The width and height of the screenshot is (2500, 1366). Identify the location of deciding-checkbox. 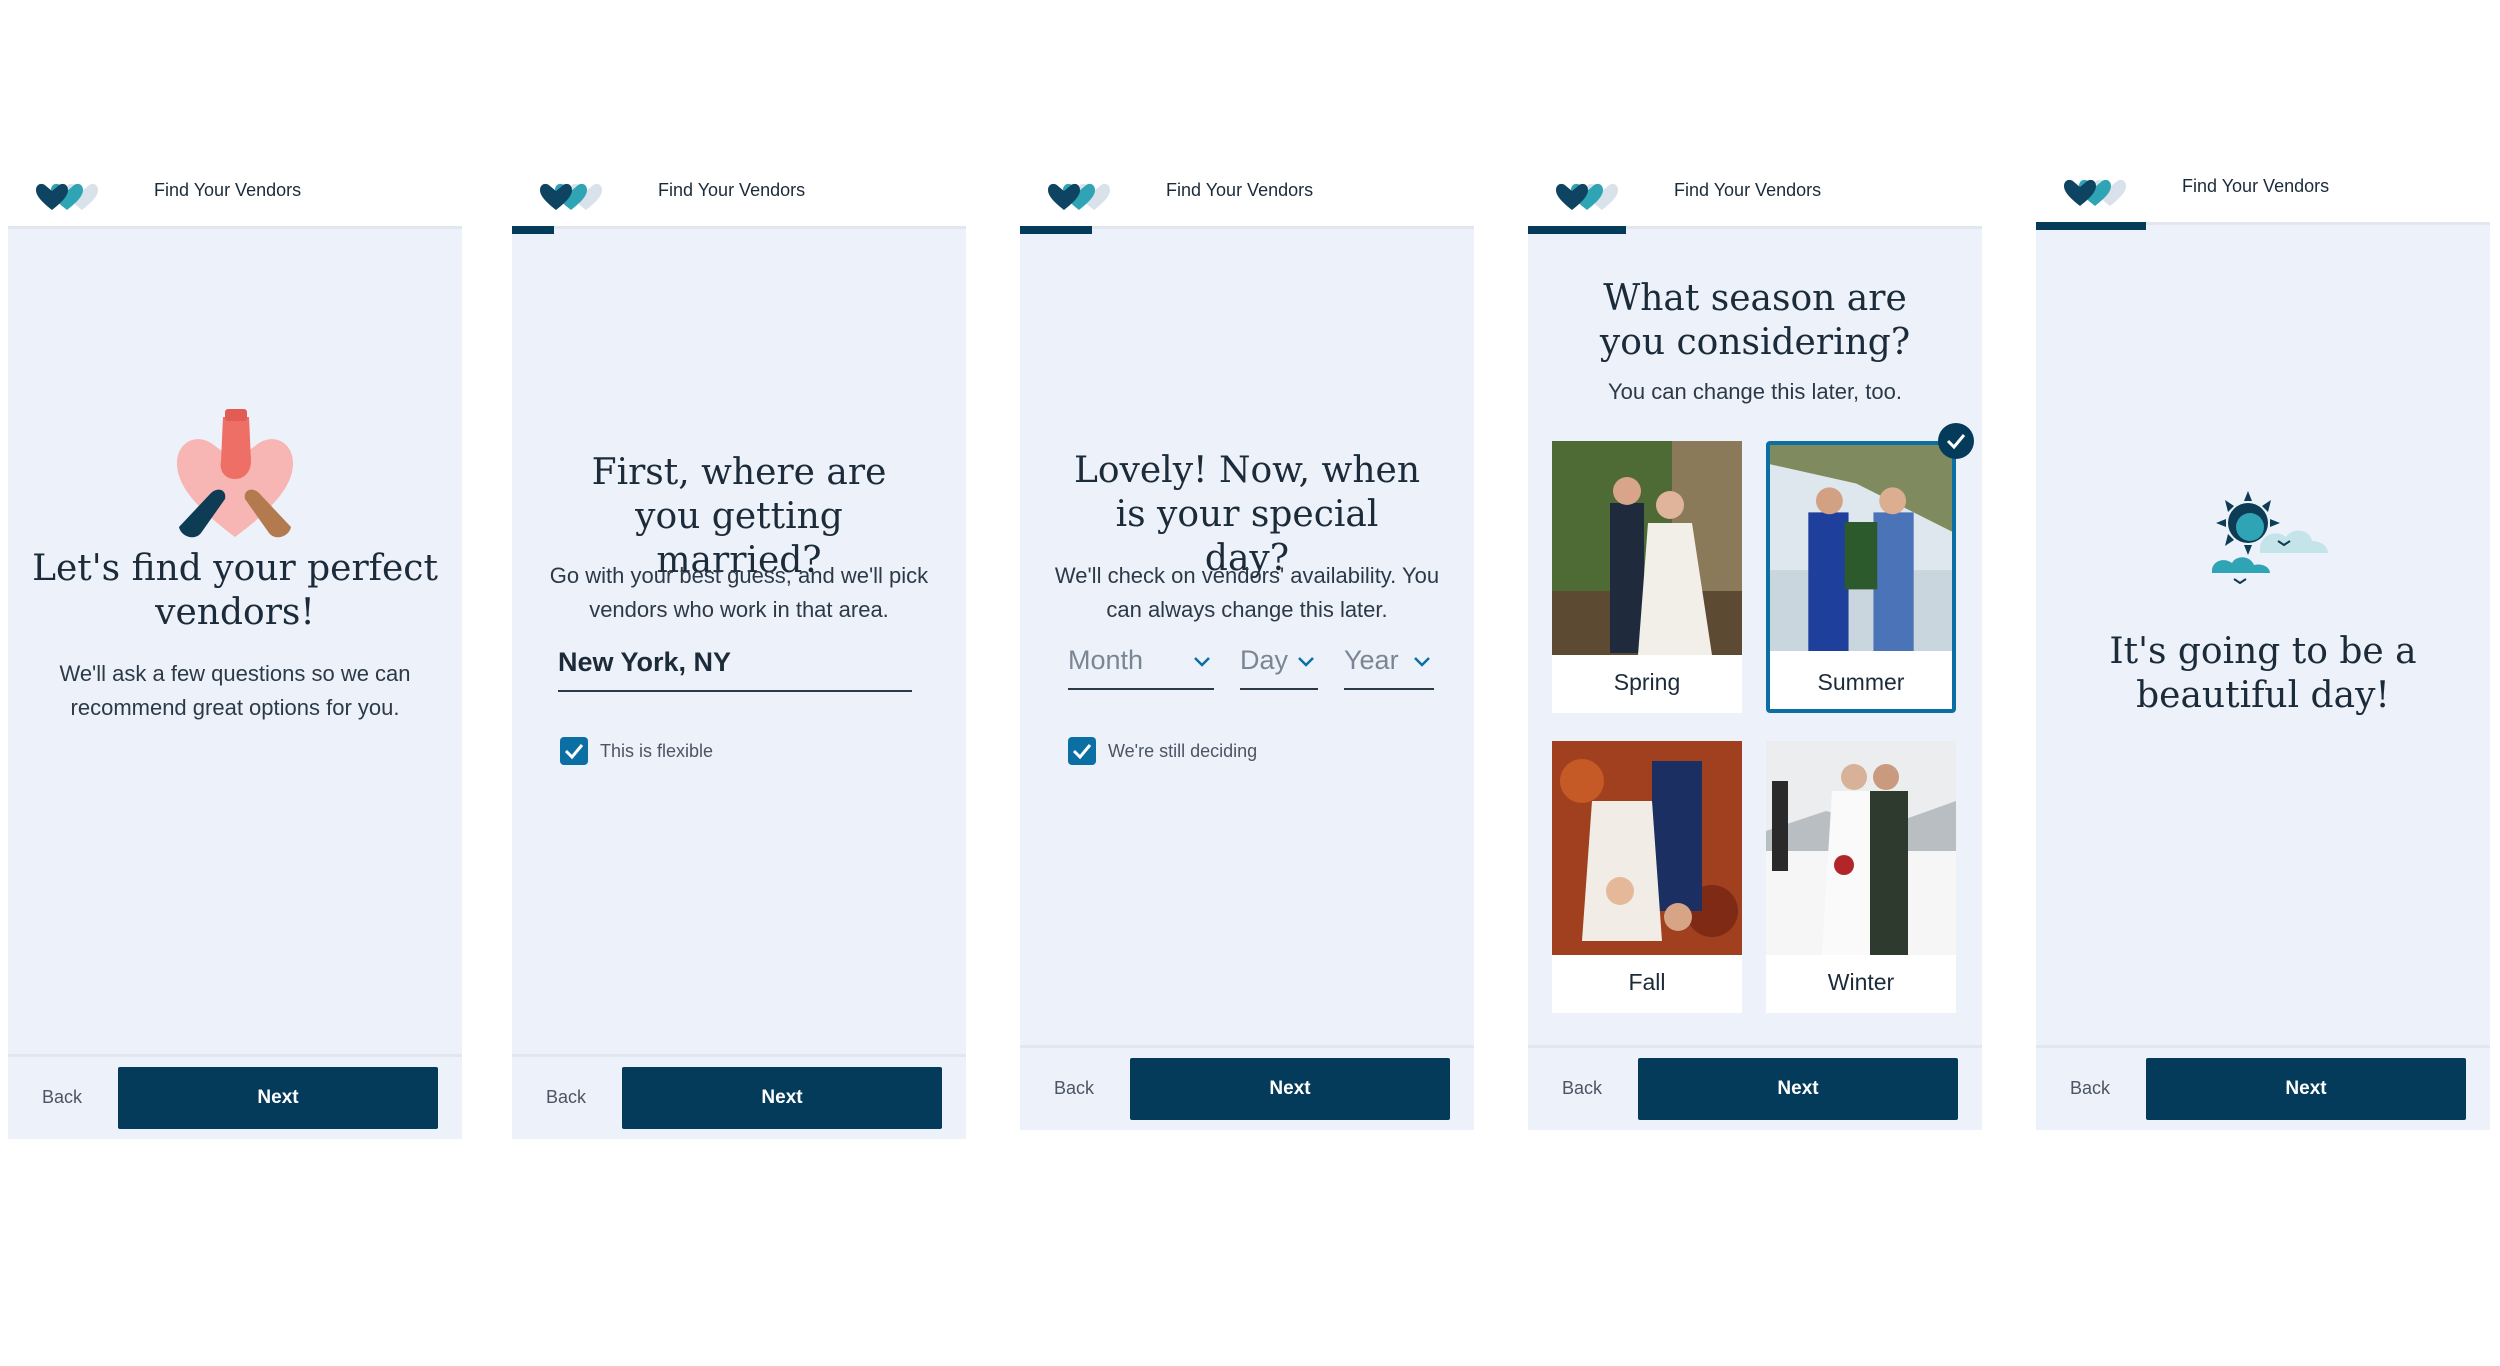
(1082, 751).